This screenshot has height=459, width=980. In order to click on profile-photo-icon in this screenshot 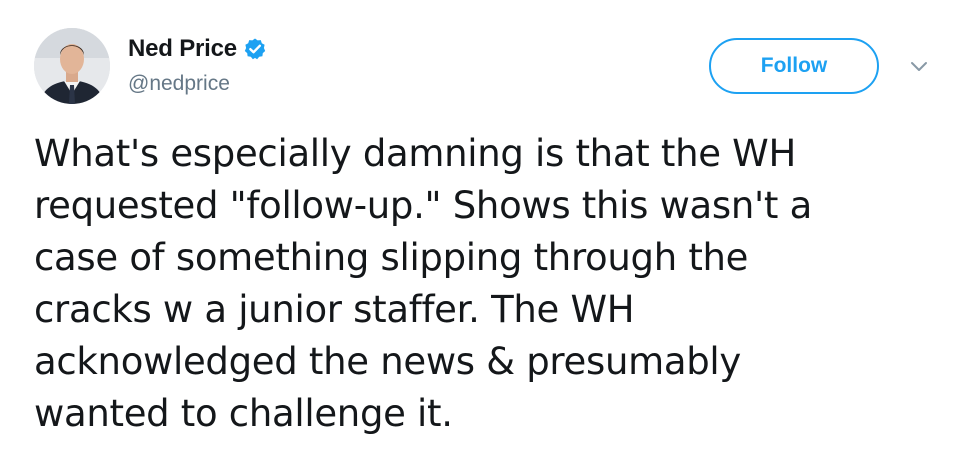, I will do `click(72, 66)`.